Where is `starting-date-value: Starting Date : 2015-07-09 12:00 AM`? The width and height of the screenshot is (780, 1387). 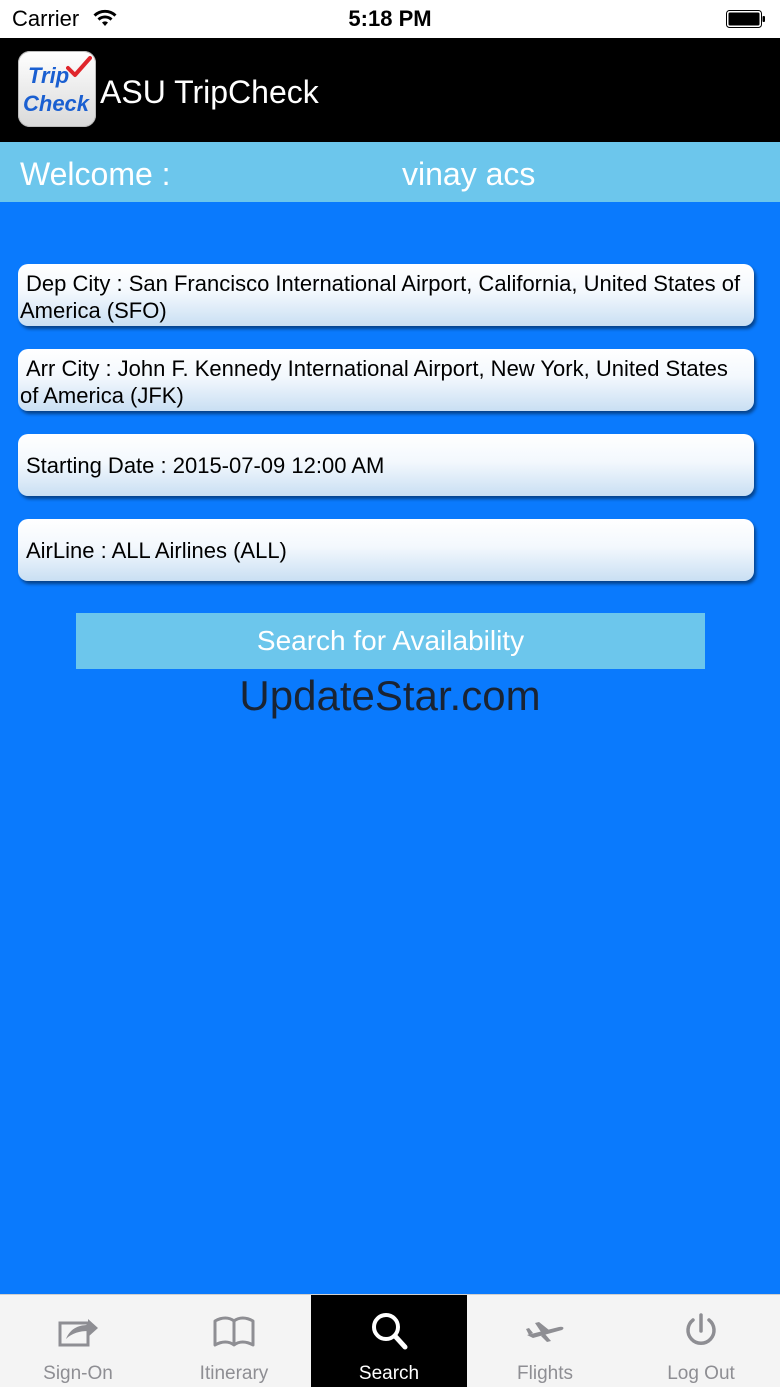
starting-date-value: Starting Date : 2015-07-09 12:00 AM is located at coordinates (205, 465).